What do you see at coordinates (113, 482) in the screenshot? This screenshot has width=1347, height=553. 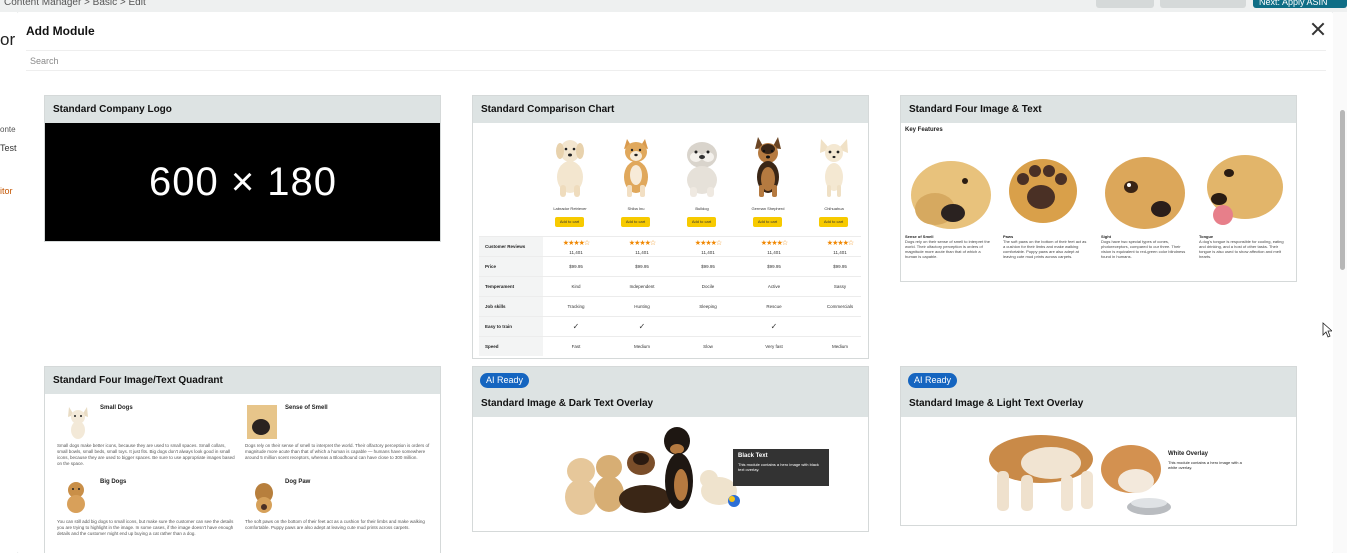 I see `quadrant-title: Big Dogs` at bounding box center [113, 482].